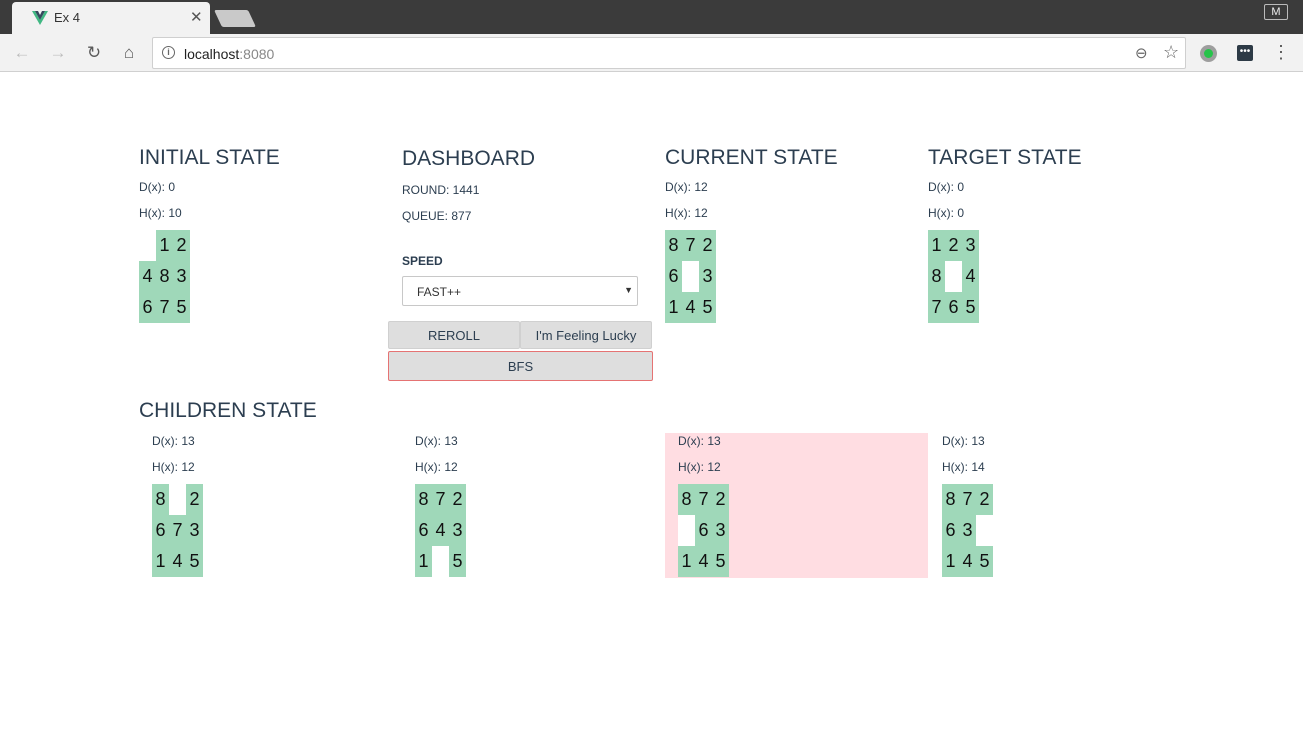 This screenshot has width=1303, height=744. What do you see at coordinates (111, 18) in the screenshot?
I see `browser-tab: Ex 4 ✕` at bounding box center [111, 18].